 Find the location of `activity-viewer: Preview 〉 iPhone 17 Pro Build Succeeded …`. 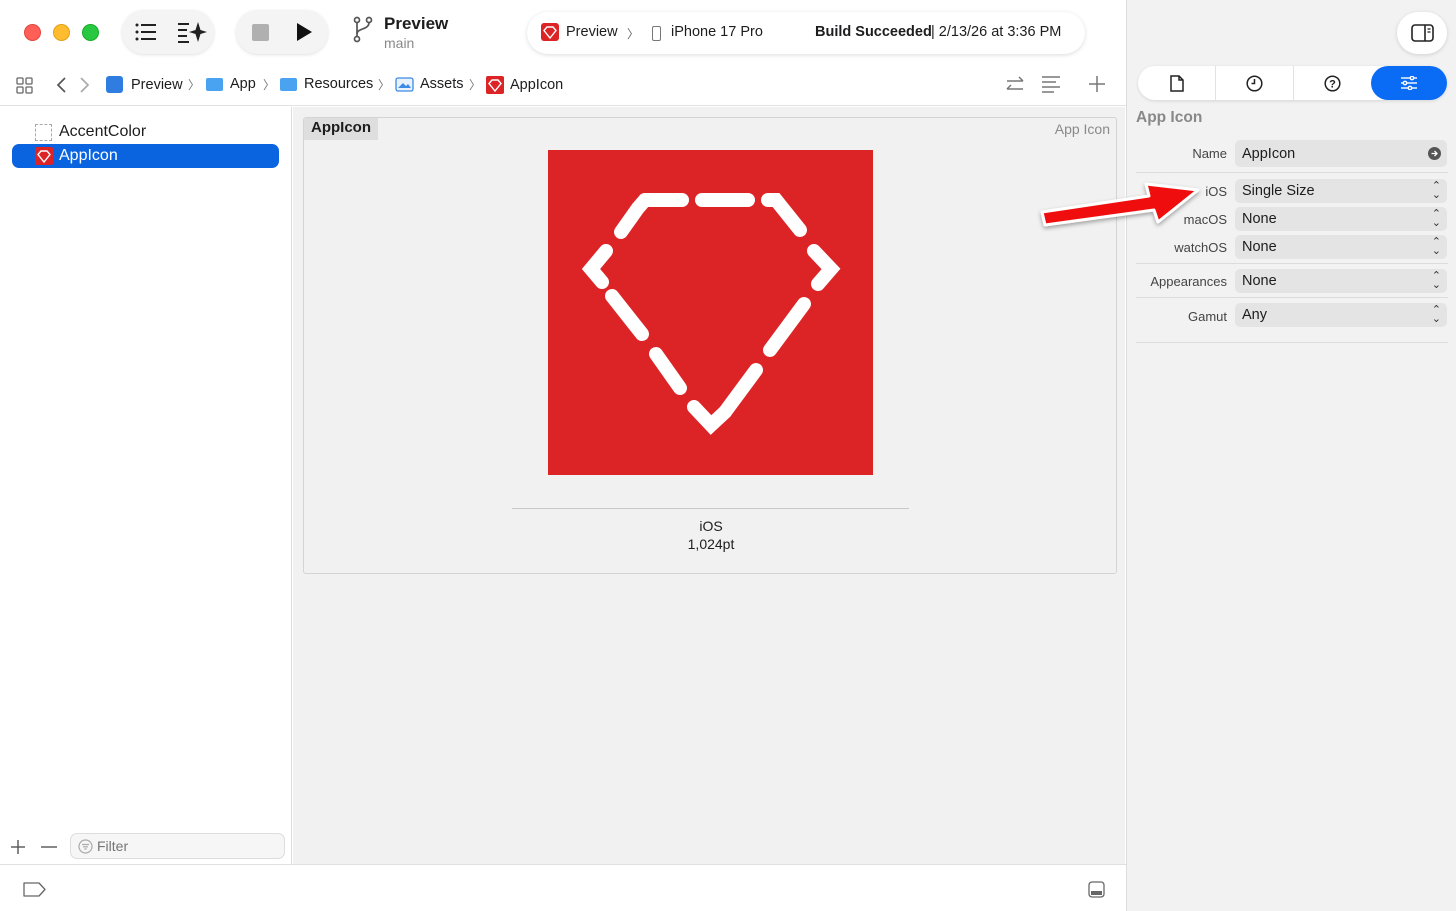

activity-viewer: Preview 〉 iPhone 17 Pro Build Succeeded … is located at coordinates (806, 33).